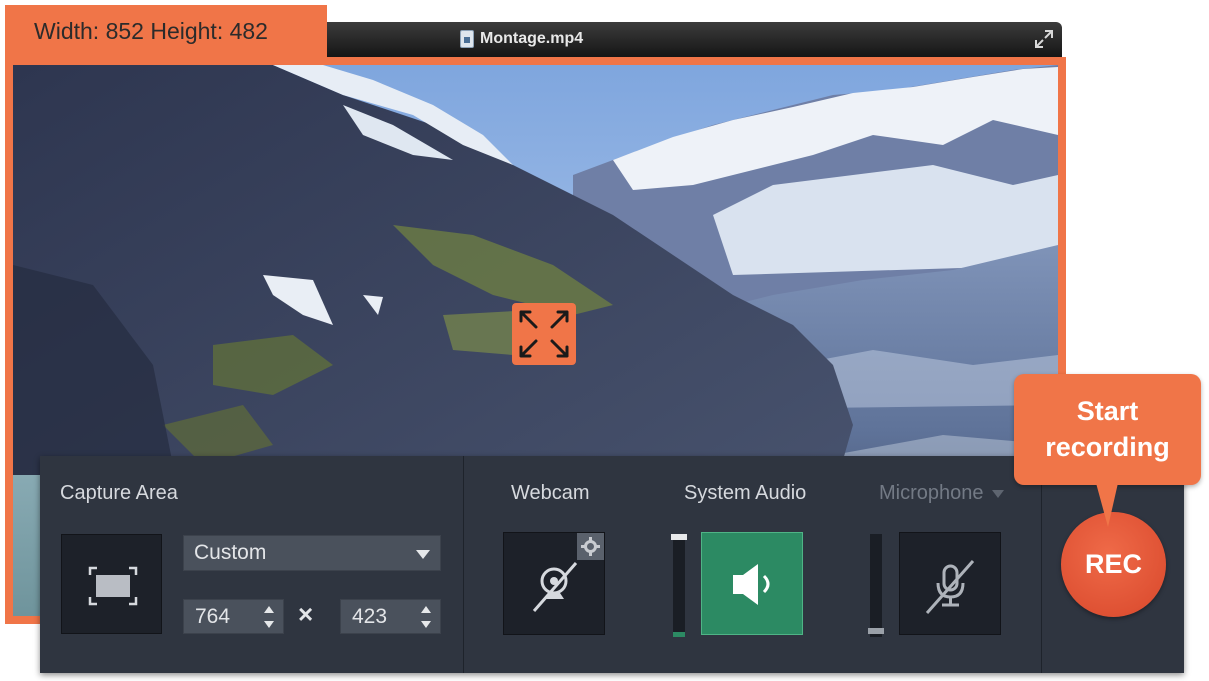  Describe the element at coordinates (1107, 411) in the screenshot. I see `tooltip-line-1: Start` at that location.